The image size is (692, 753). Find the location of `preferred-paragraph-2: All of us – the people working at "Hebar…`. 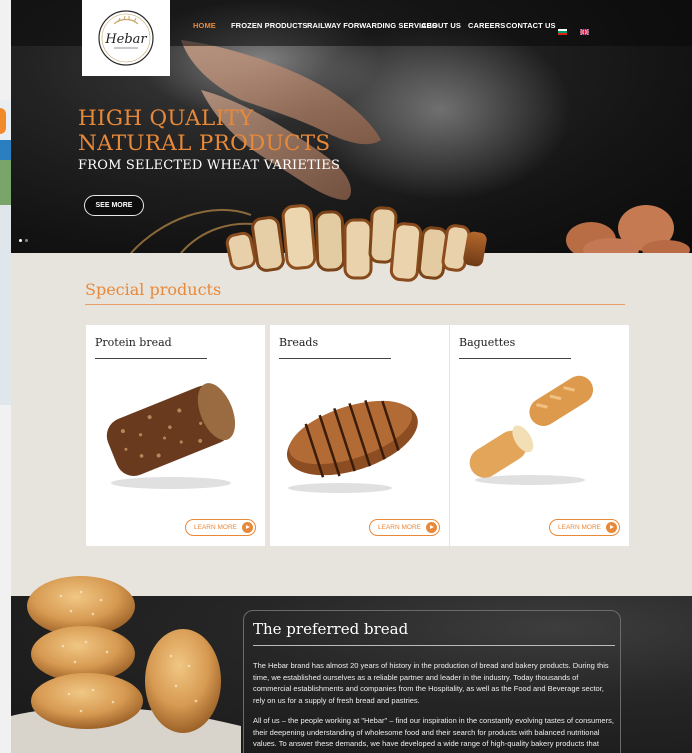

preferred-paragraph-2: All of us – the people working at "Hebar… is located at coordinates (433, 734).